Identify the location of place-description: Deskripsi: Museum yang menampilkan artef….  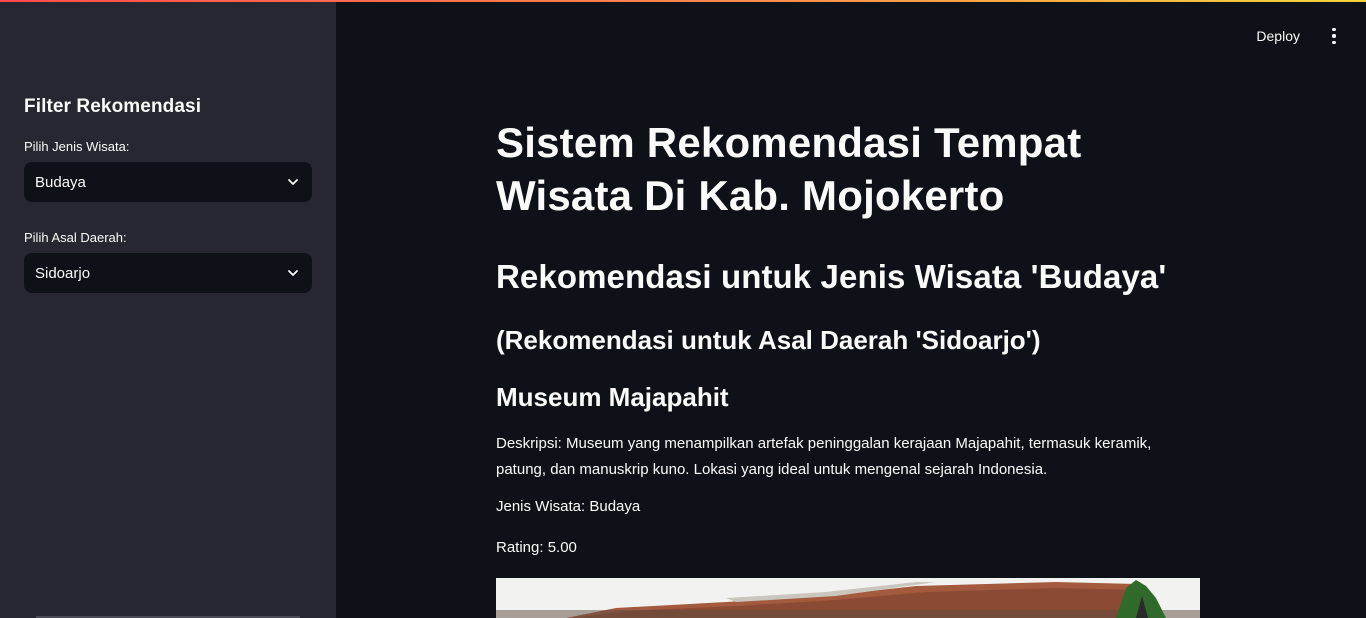
(824, 456).